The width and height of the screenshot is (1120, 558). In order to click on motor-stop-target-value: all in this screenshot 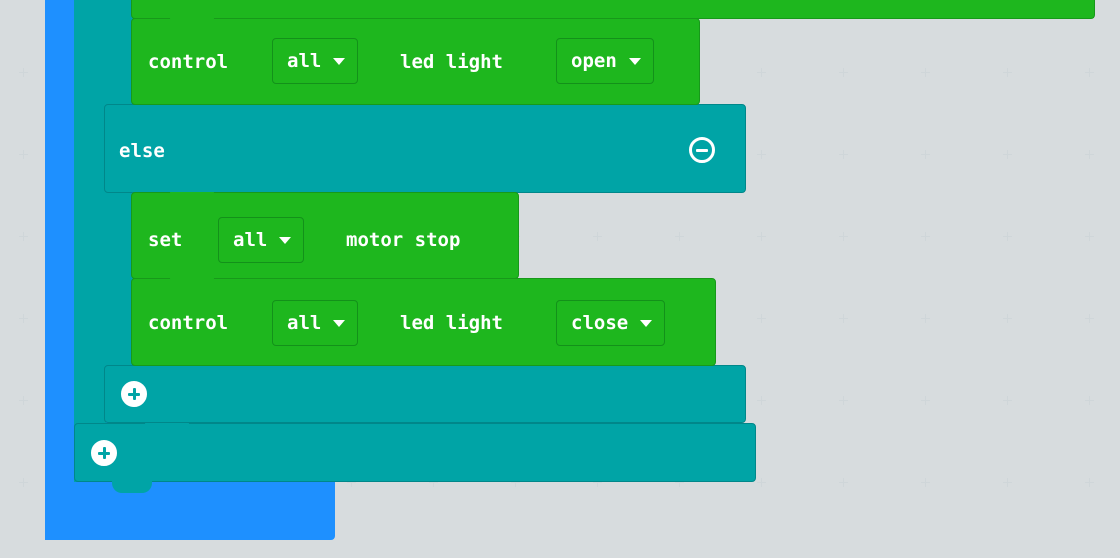, I will do `click(250, 240)`.